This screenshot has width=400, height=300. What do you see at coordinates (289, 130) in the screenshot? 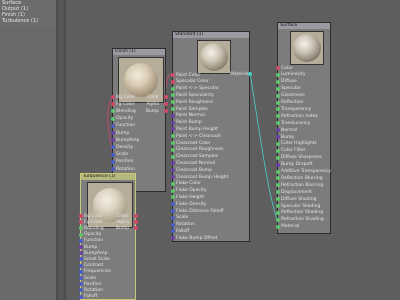
I see `input-label: Normal` at bounding box center [289, 130].